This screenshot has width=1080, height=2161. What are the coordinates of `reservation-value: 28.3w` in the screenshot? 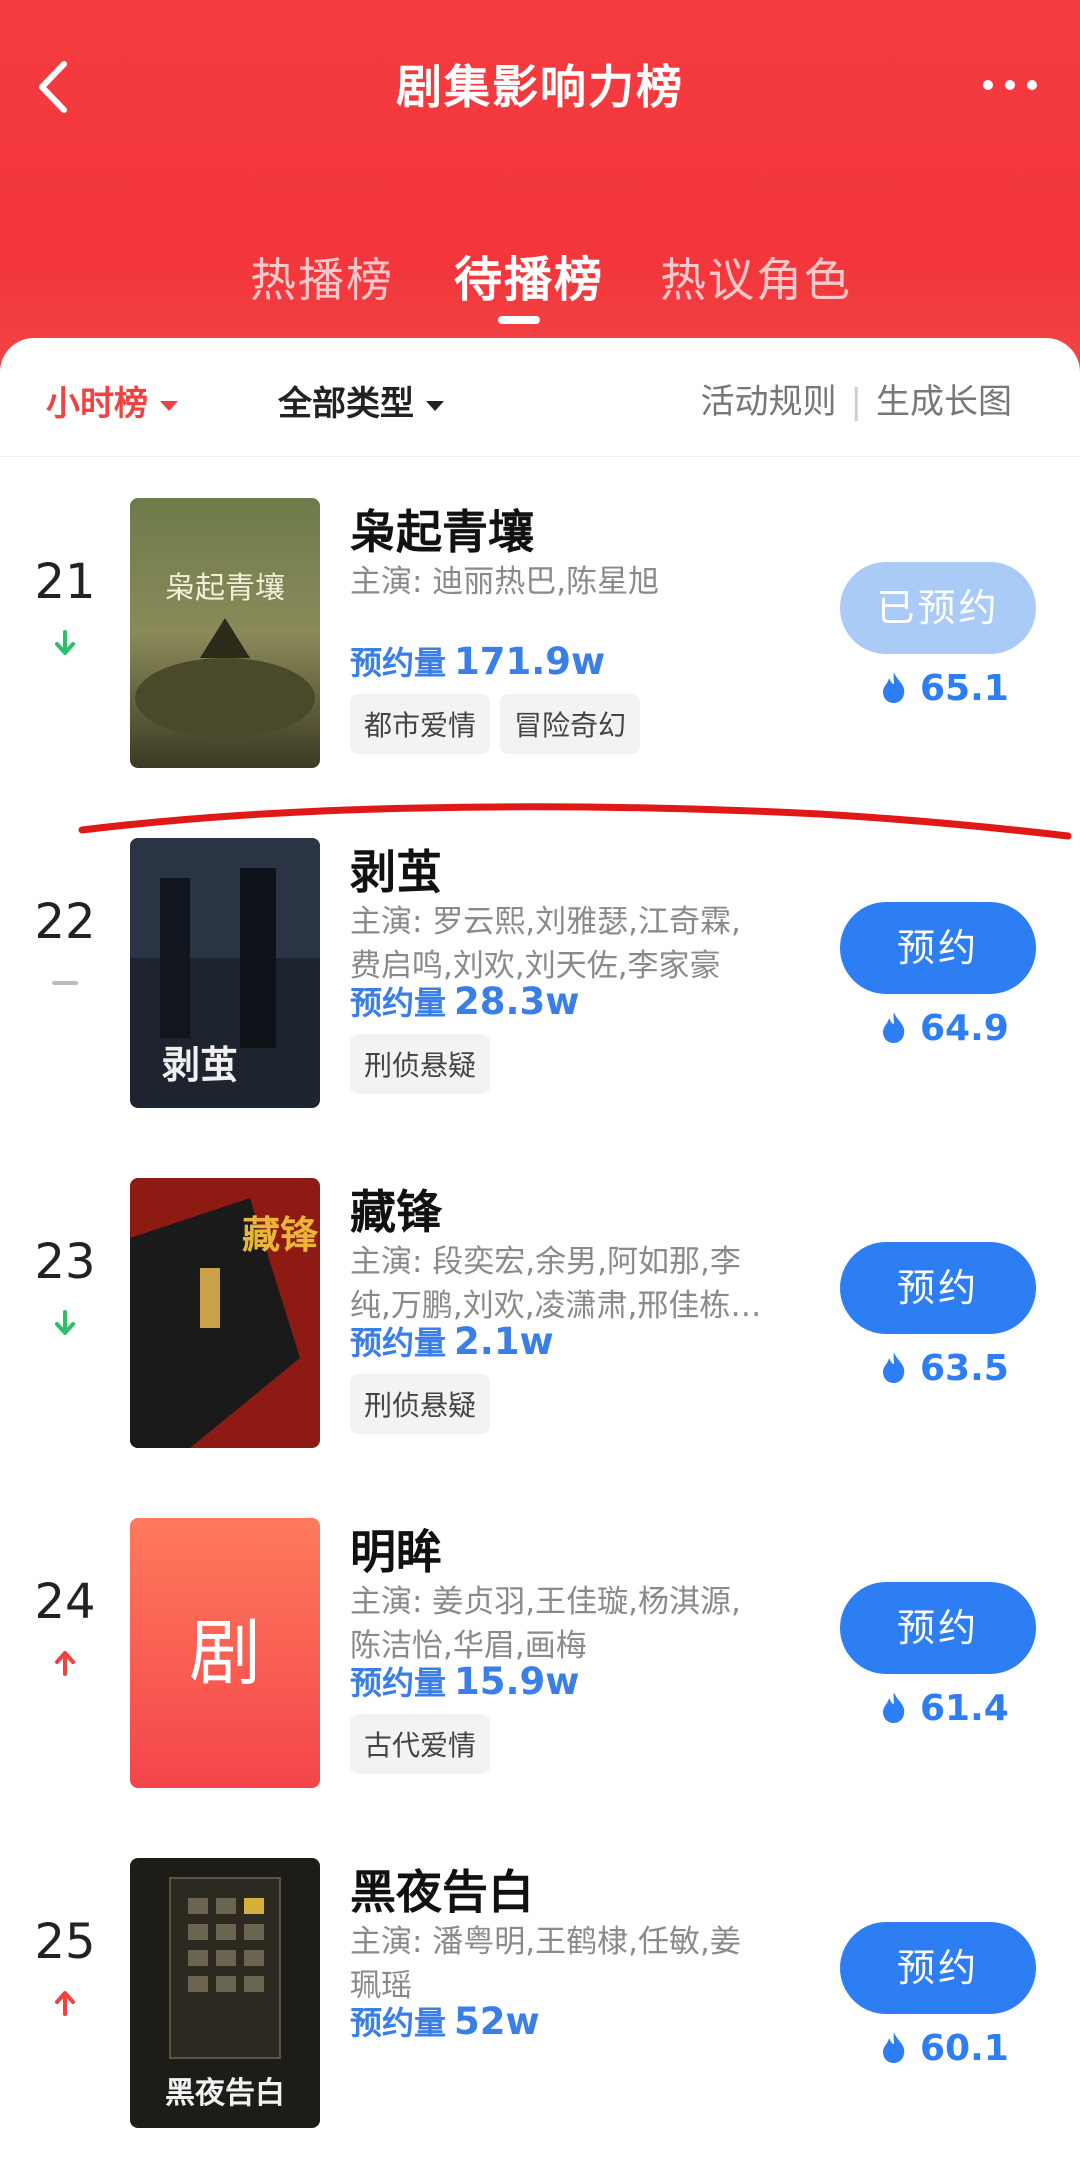 It's located at (517, 1001).